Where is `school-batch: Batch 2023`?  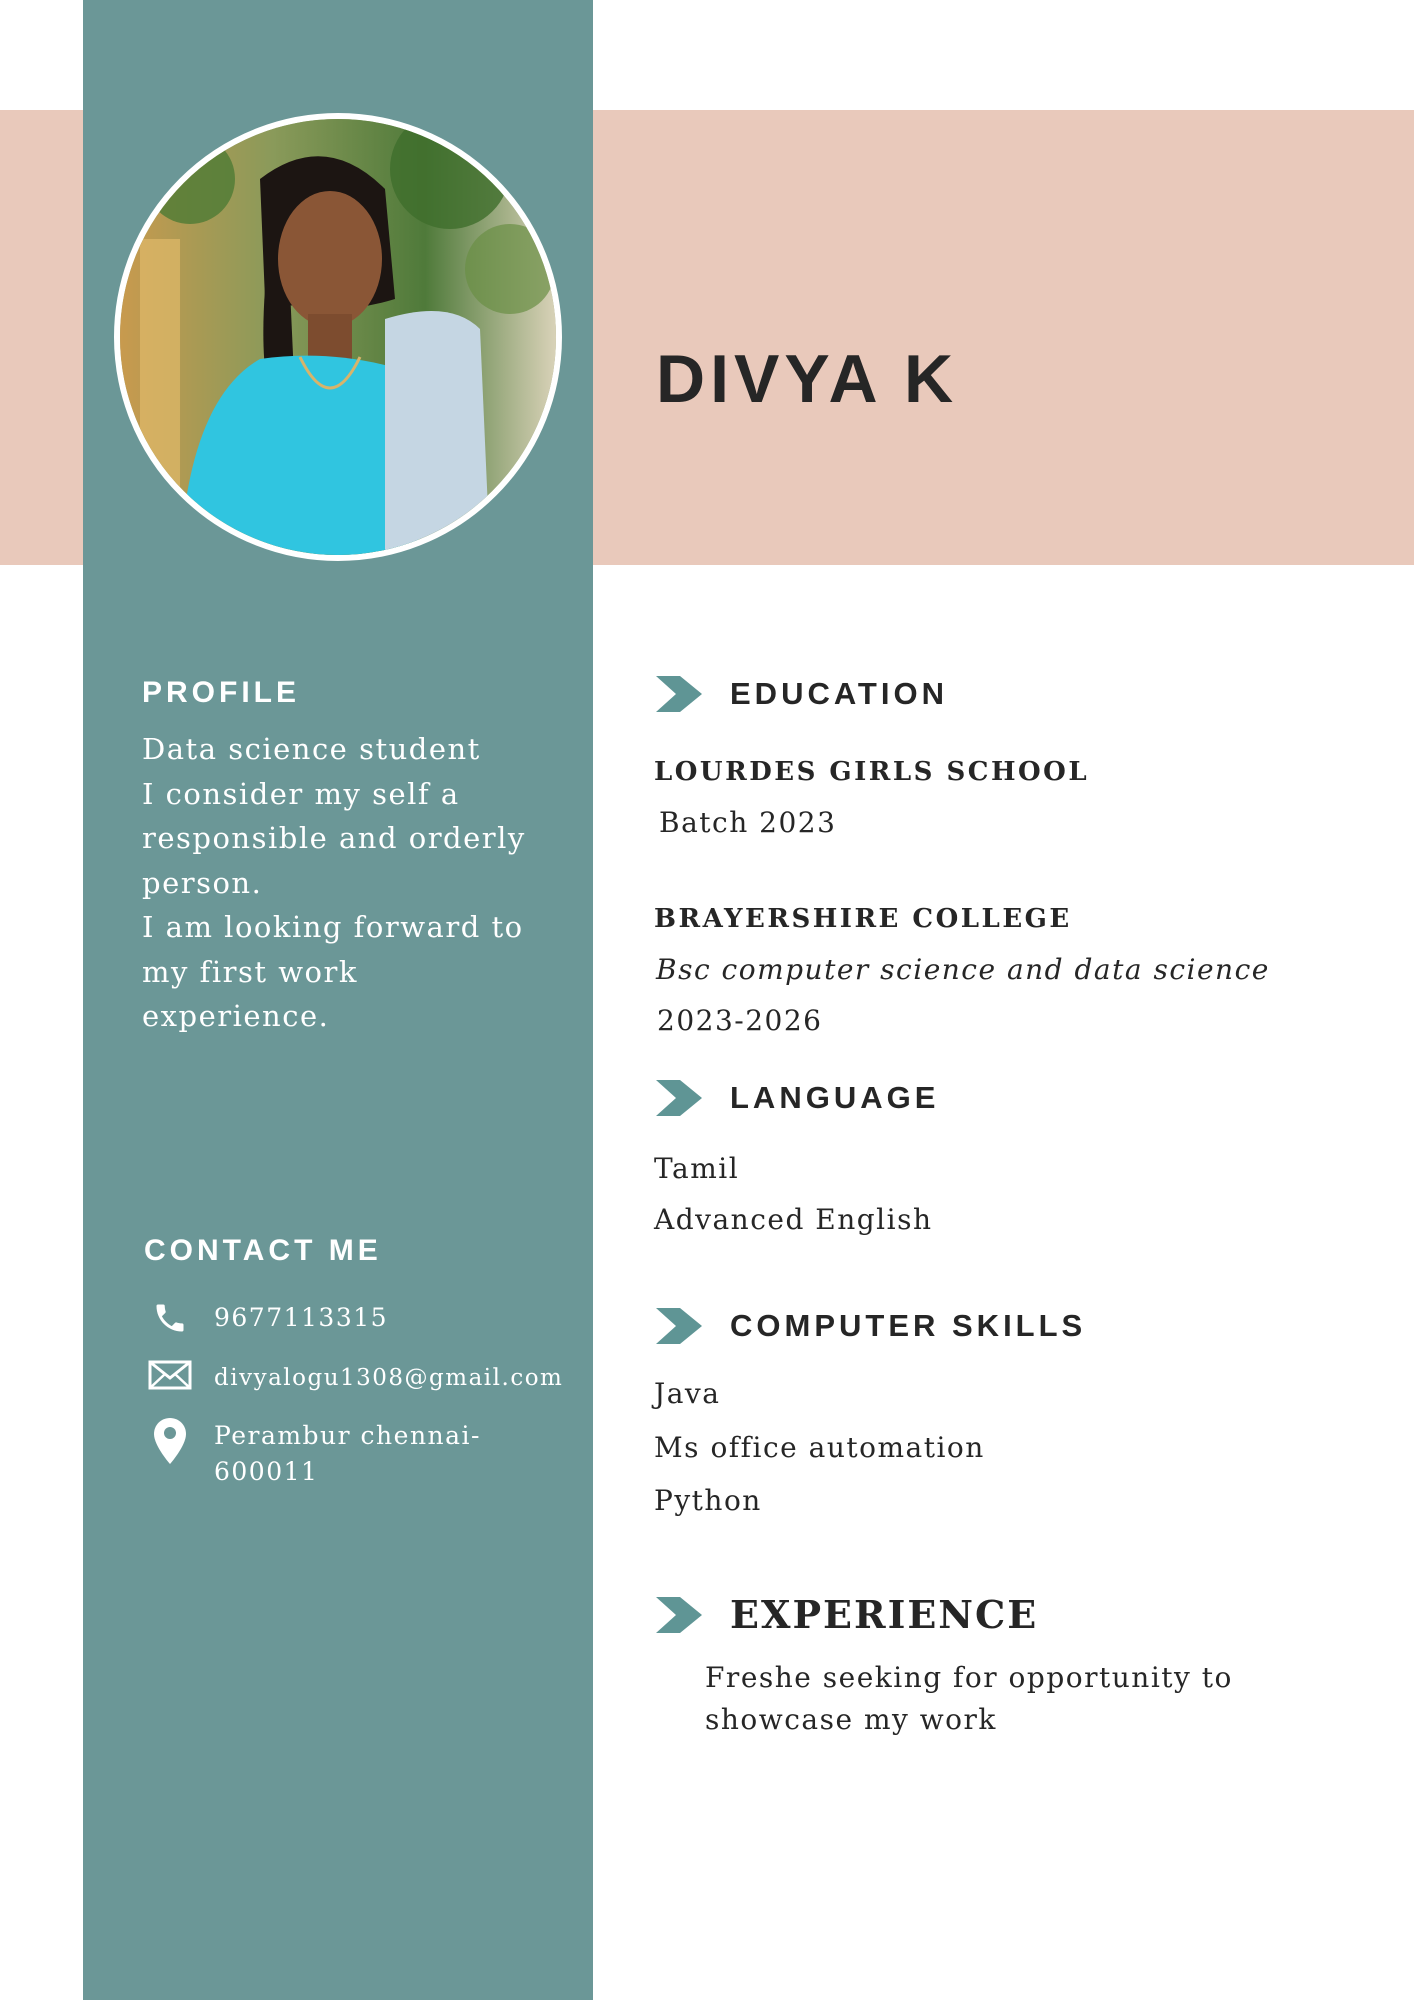 school-batch: Batch 2023 is located at coordinates (748, 822).